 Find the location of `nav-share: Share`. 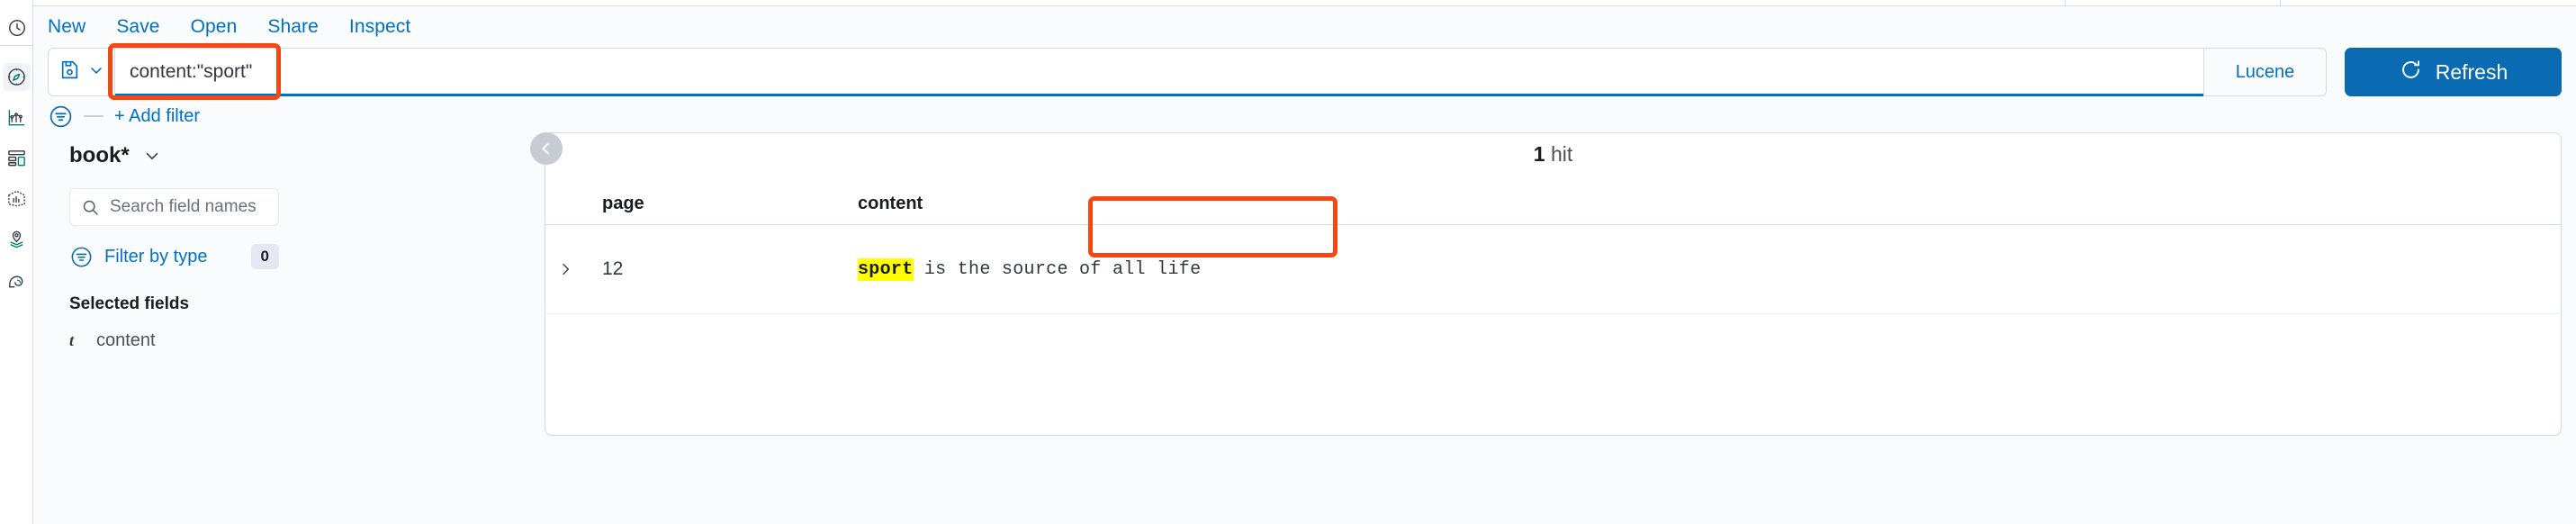

nav-share: Share is located at coordinates (293, 27).